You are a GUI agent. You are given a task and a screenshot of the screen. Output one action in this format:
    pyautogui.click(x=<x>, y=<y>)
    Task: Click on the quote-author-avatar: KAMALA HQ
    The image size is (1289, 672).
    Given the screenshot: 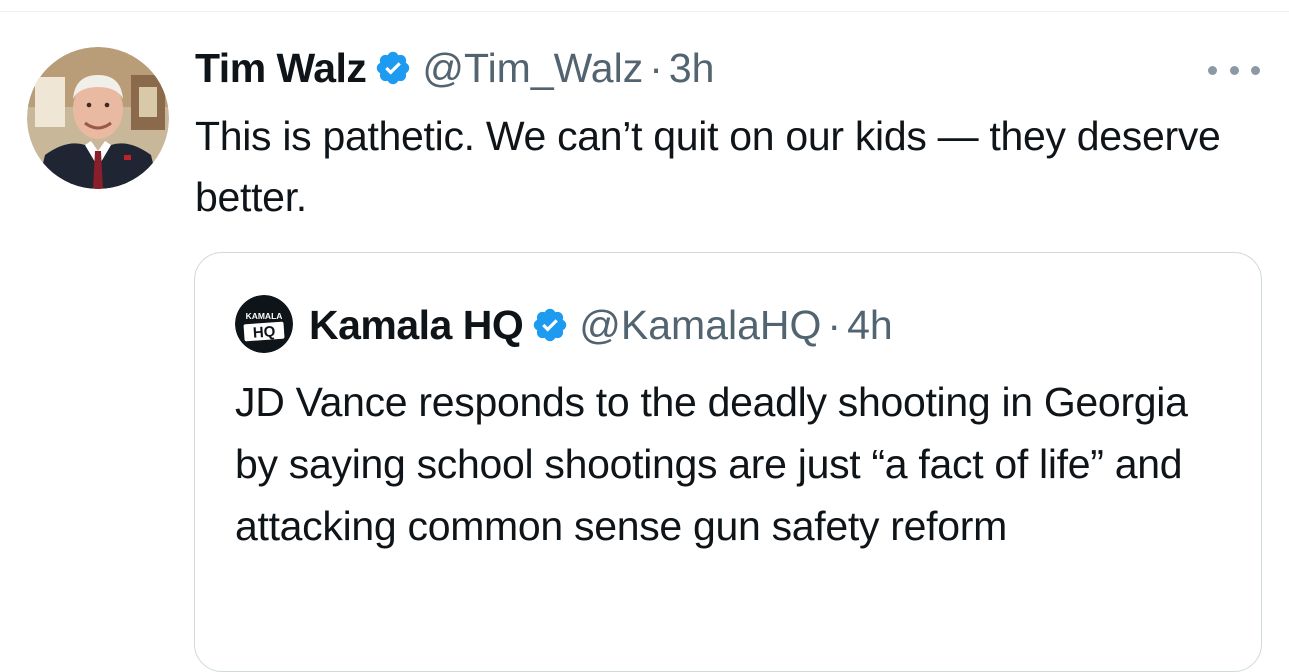 What is the action you would take?
    pyautogui.click(x=264, y=324)
    